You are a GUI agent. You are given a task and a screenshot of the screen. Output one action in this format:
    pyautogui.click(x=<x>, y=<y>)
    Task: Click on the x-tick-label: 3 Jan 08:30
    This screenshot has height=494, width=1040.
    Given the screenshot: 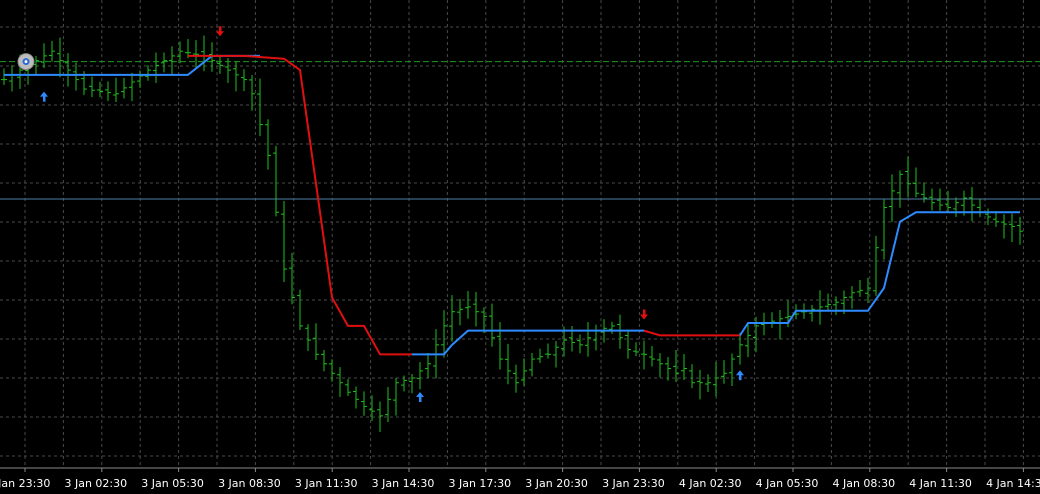 What is the action you would take?
    pyautogui.click(x=249, y=483)
    